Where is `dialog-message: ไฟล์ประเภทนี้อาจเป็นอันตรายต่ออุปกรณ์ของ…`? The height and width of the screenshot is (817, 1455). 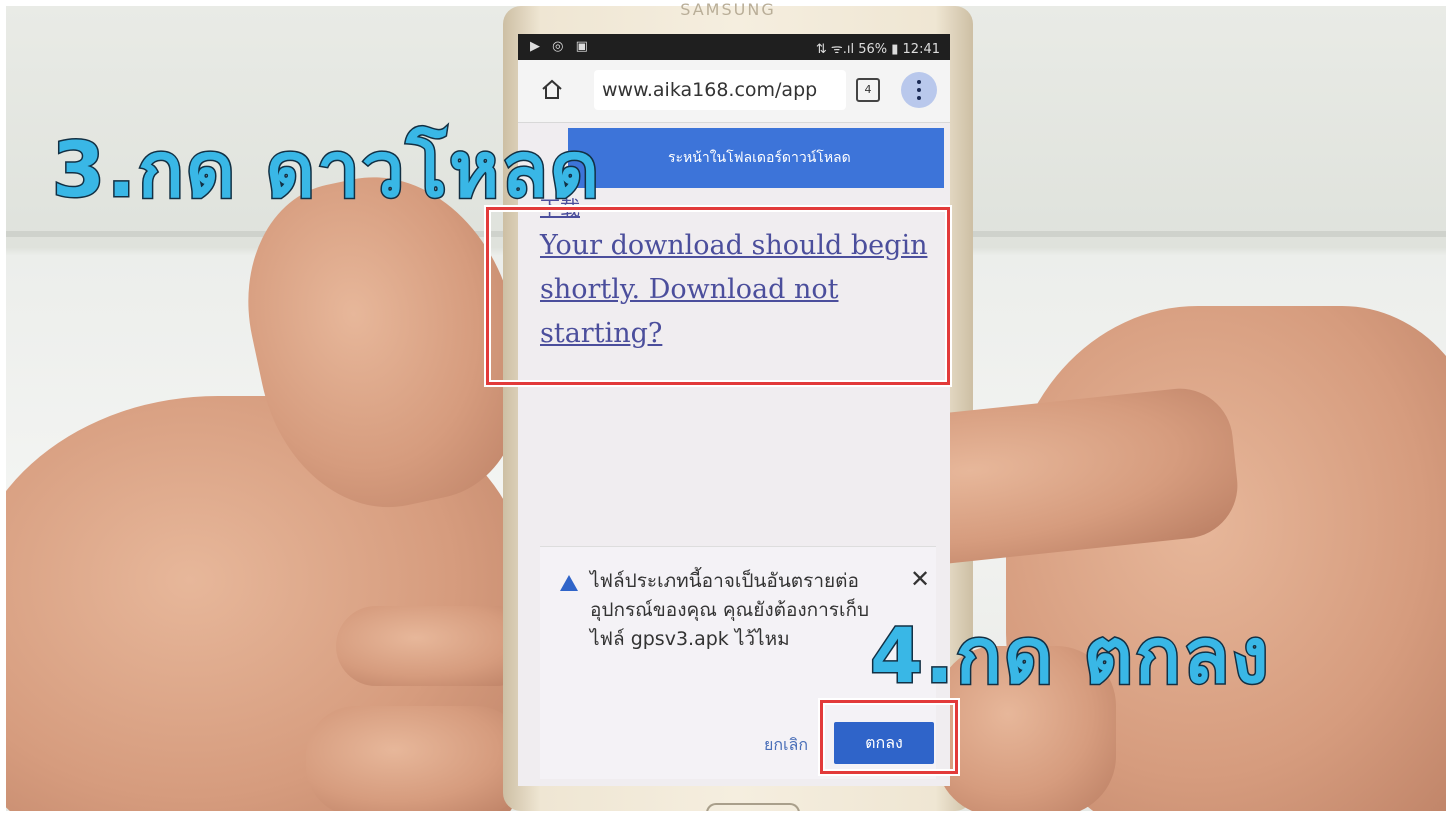 dialog-message: ไฟล์ประเภทนี้อาจเป็นอันตรายต่ออุปกรณ์ของ… is located at coordinates (730, 610).